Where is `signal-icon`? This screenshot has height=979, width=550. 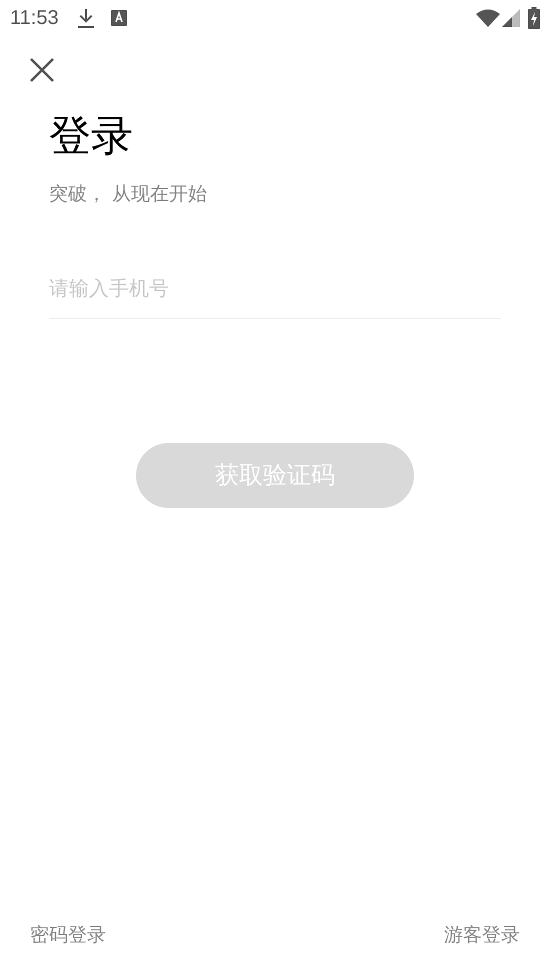 signal-icon is located at coordinates (511, 18).